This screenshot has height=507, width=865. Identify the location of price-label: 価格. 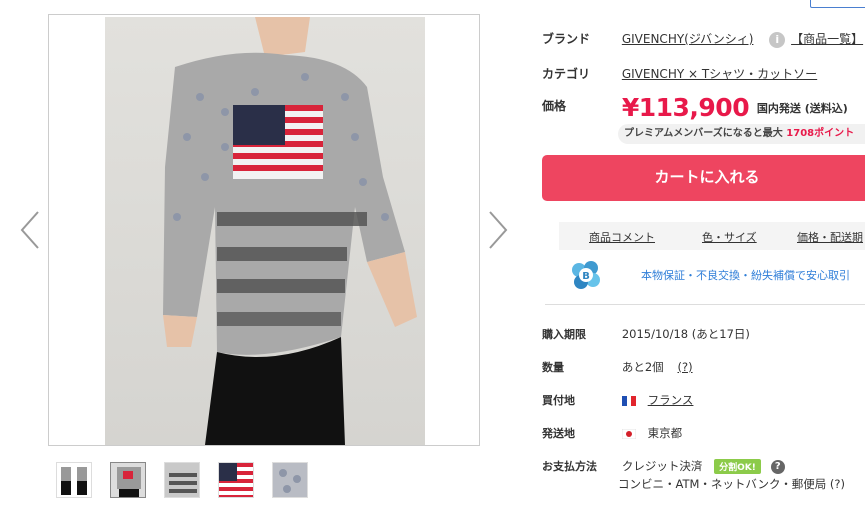
(554, 106).